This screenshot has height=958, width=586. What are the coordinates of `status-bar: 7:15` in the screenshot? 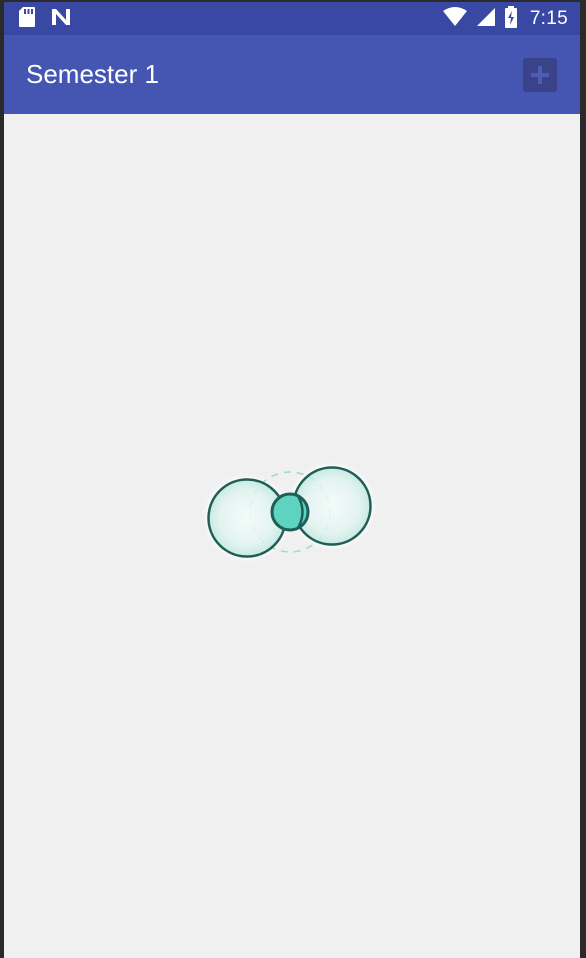 It's located at (292, 18).